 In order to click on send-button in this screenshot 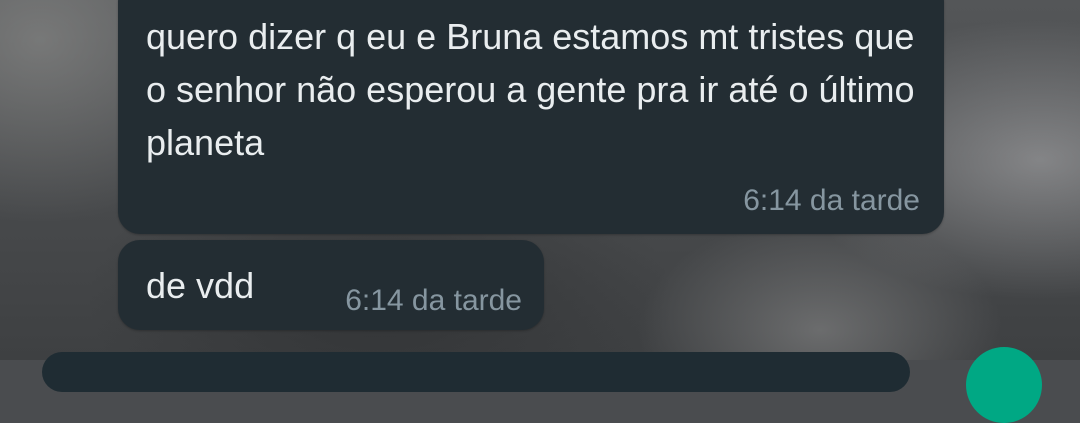, I will do `click(1004, 385)`.